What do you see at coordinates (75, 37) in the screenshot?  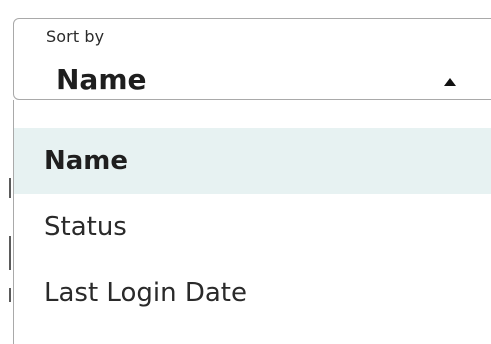 I see `sort-select-label: Sort by` at bounding box center [75, 37].